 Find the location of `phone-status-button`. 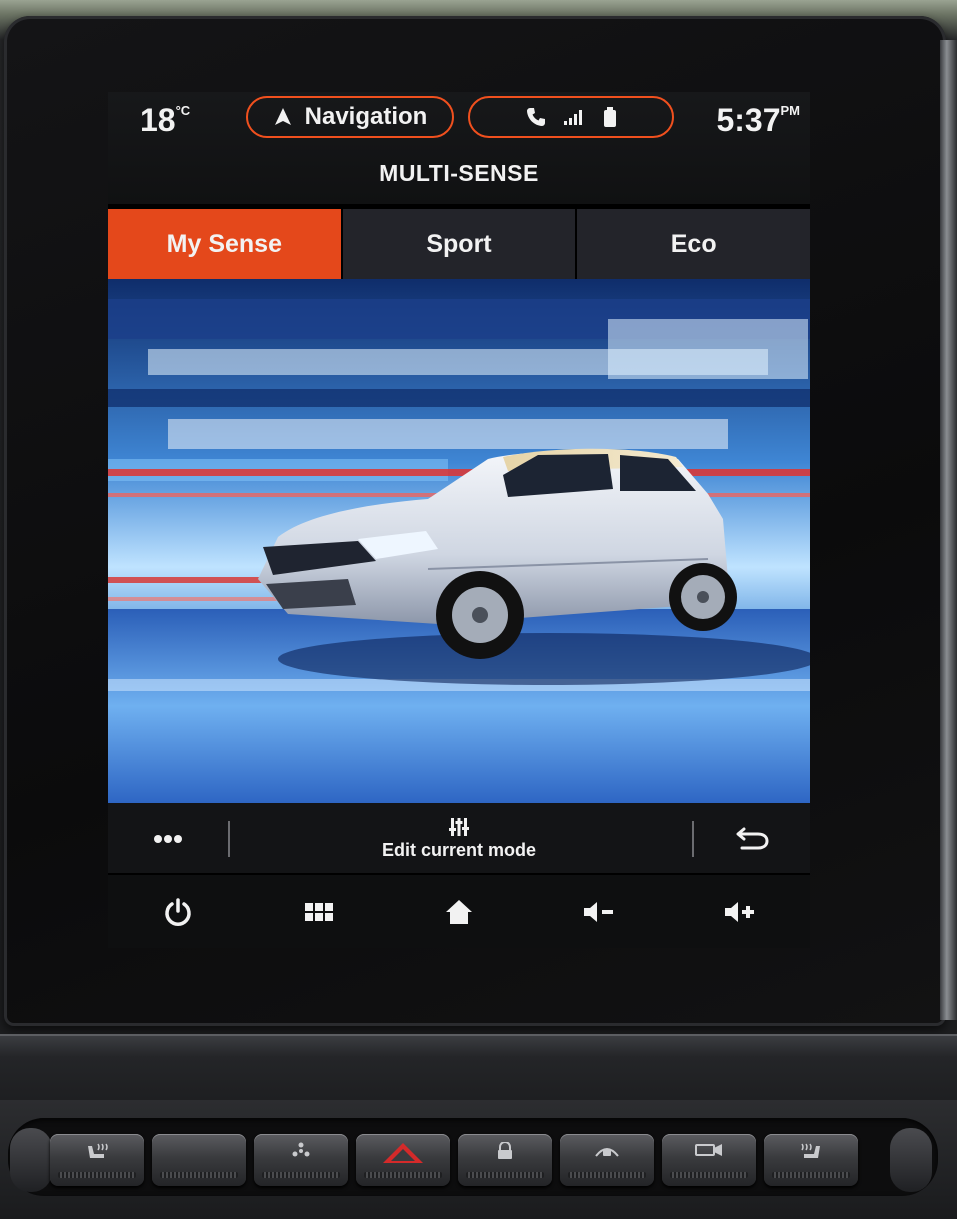

phone-status-button is located at coordinates (571, 117).